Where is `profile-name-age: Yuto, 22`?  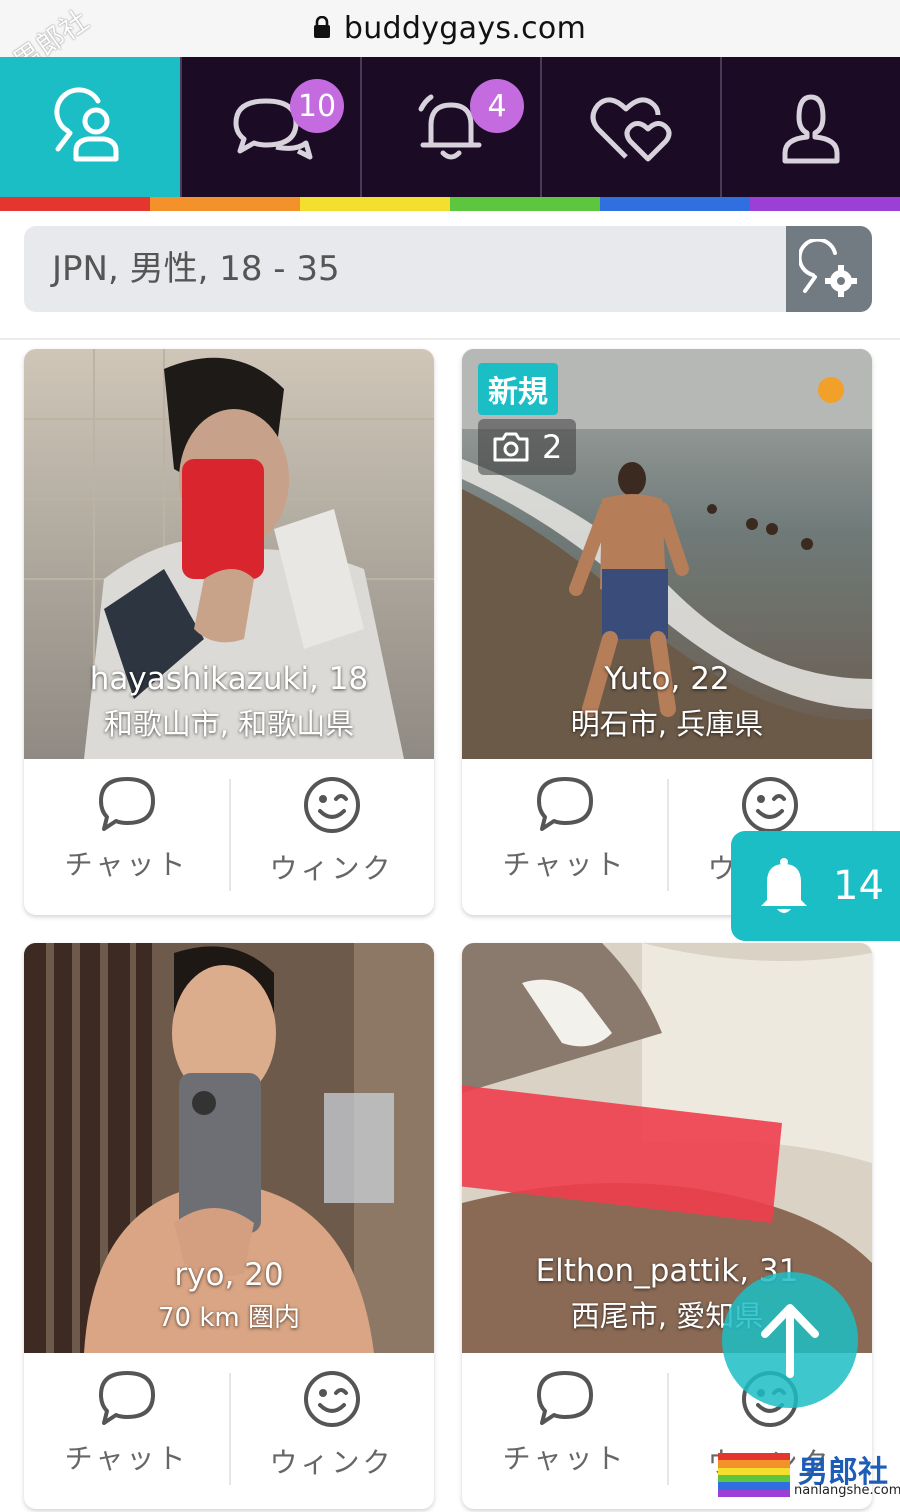
profile-name-age: Yuto, 22 is located at coordinates (667, 679).